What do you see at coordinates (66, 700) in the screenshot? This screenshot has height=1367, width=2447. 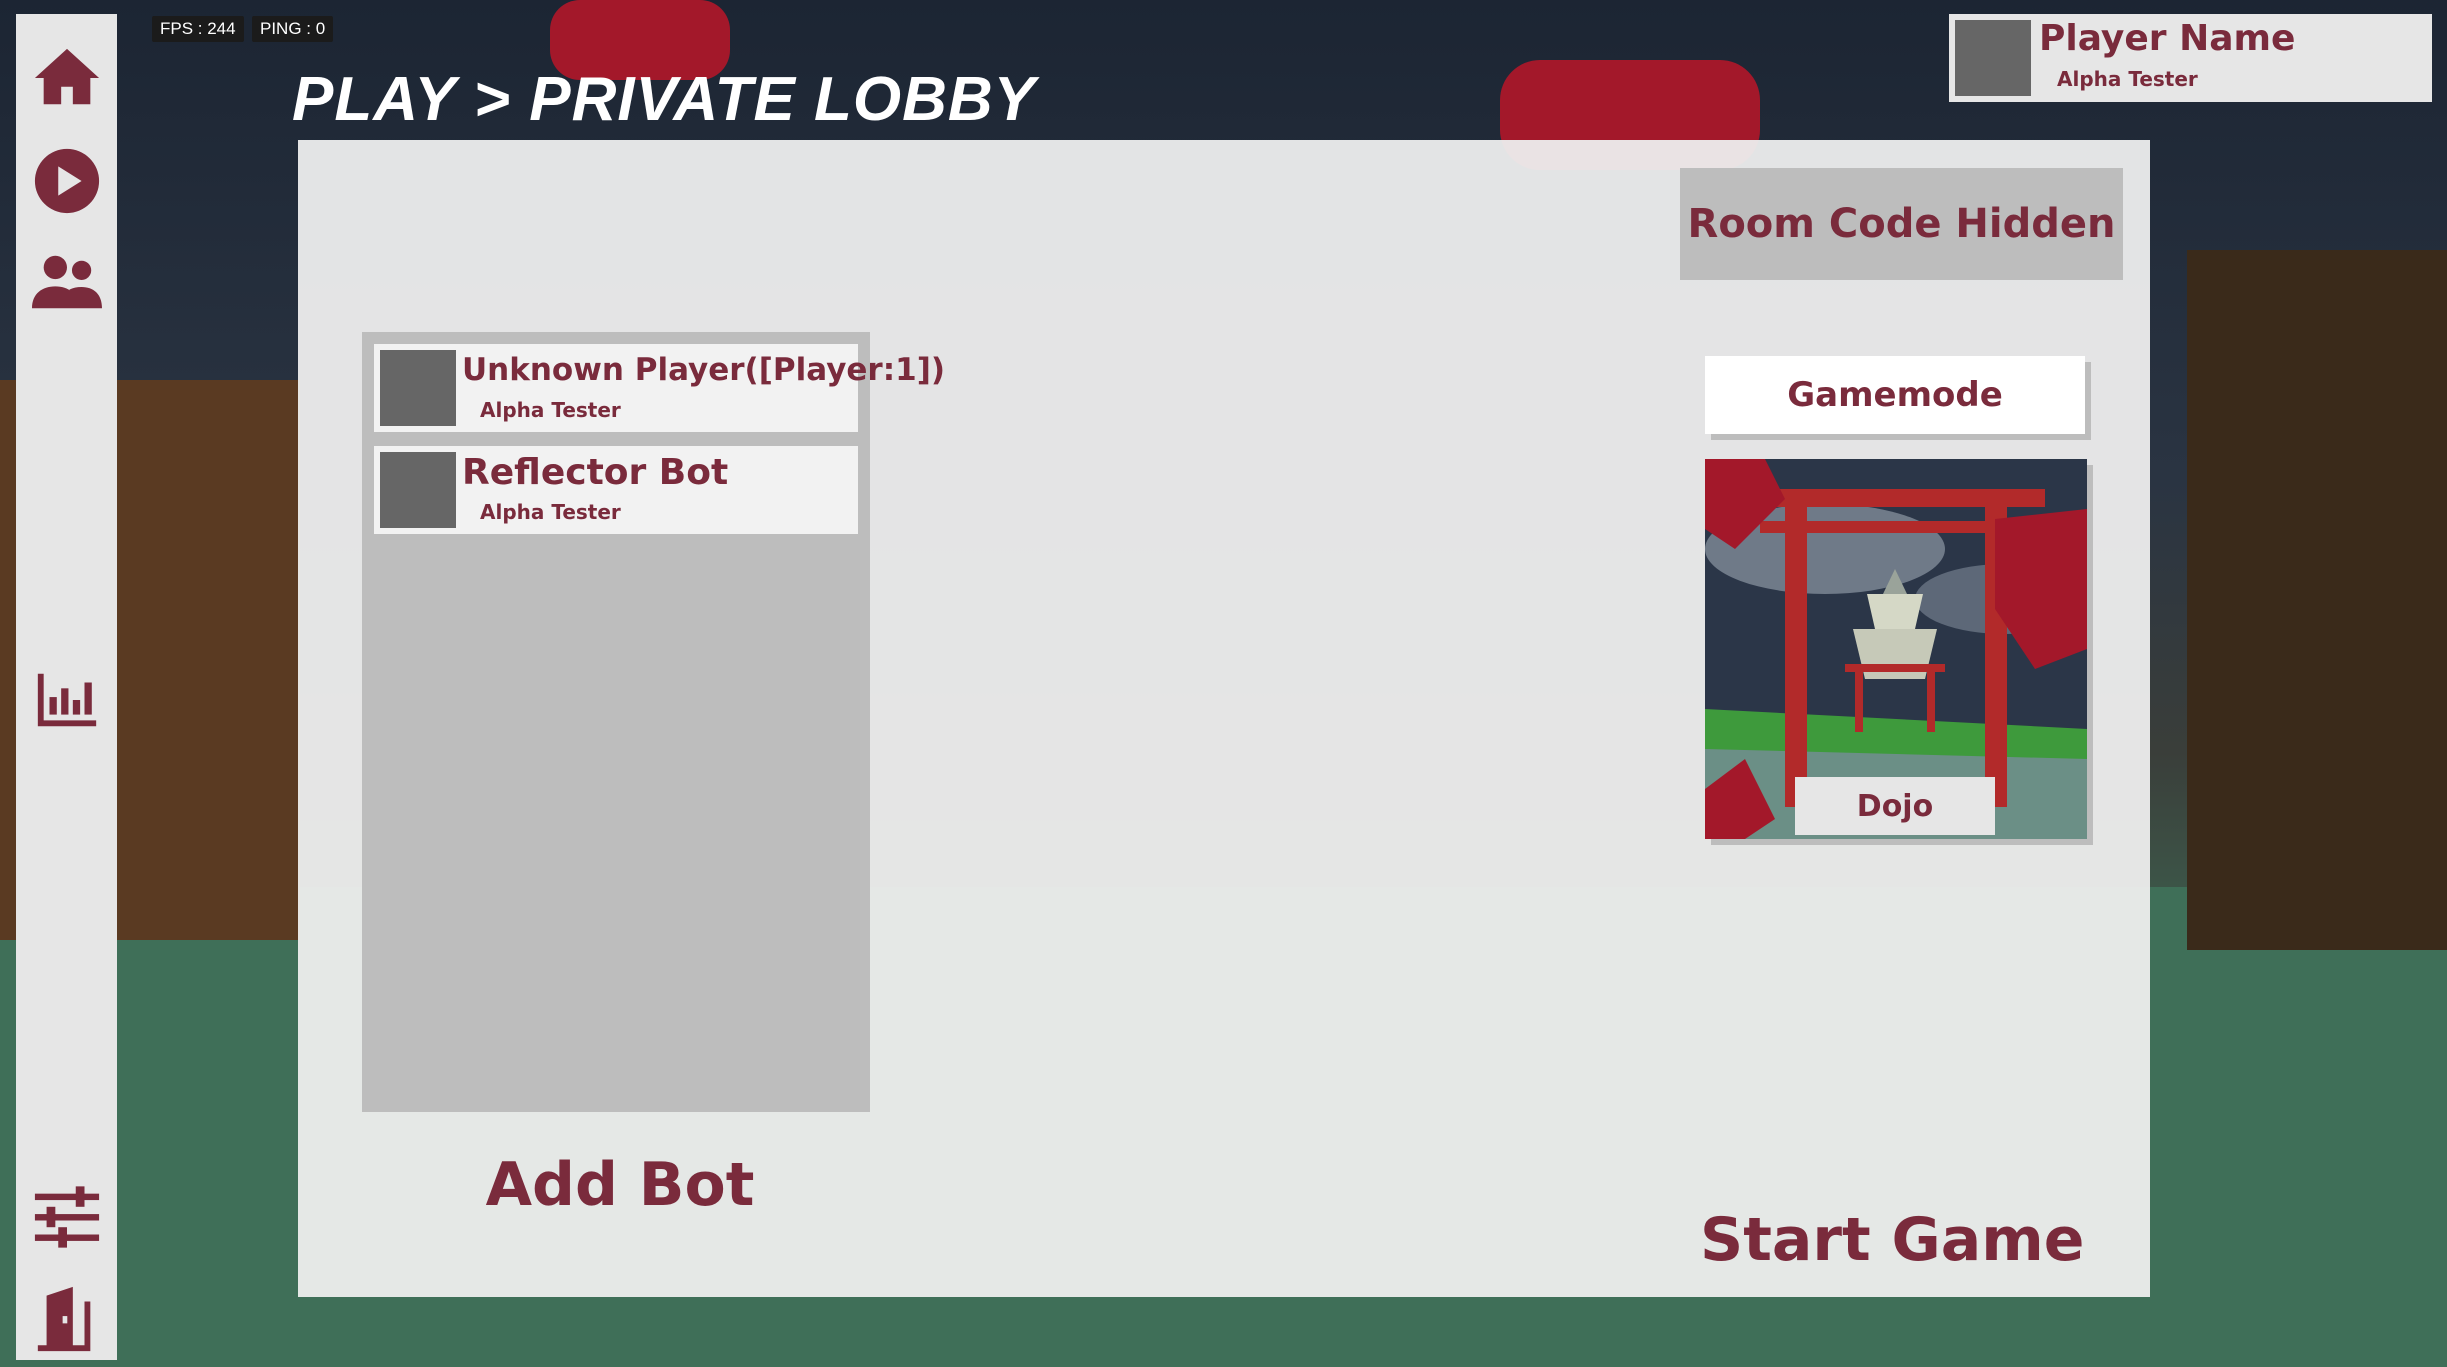 I see `stats-icon` at bounding box center [66, 700].